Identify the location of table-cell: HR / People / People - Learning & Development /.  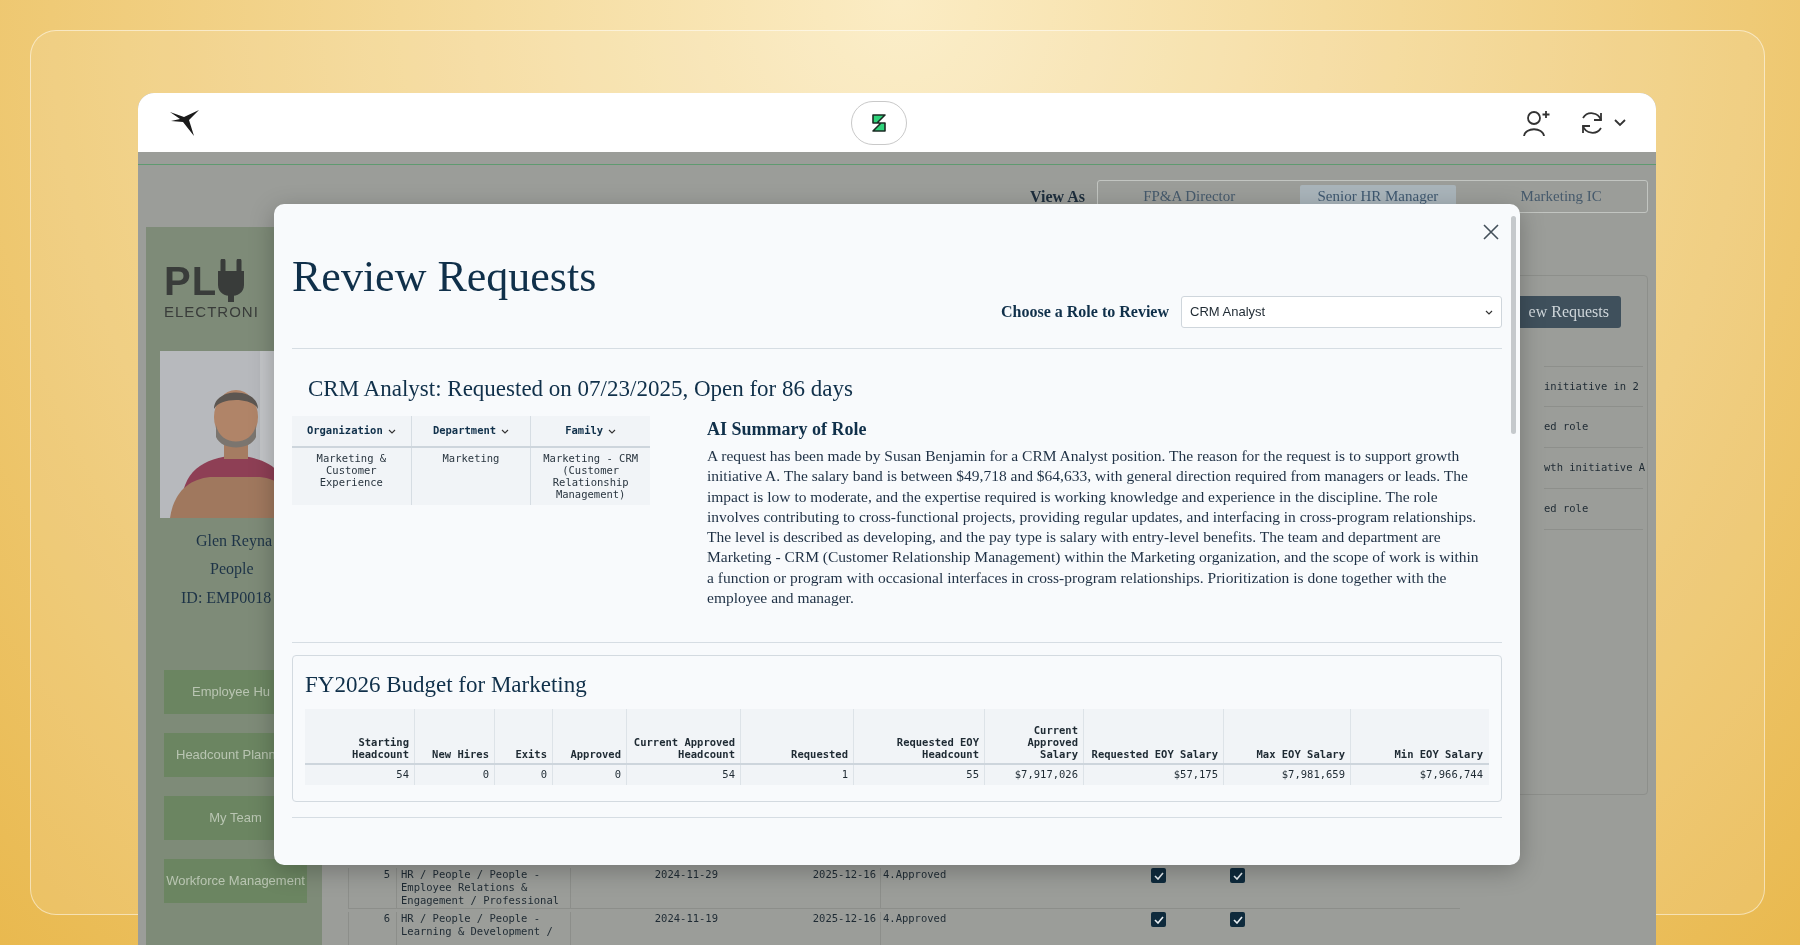
(483, 928).